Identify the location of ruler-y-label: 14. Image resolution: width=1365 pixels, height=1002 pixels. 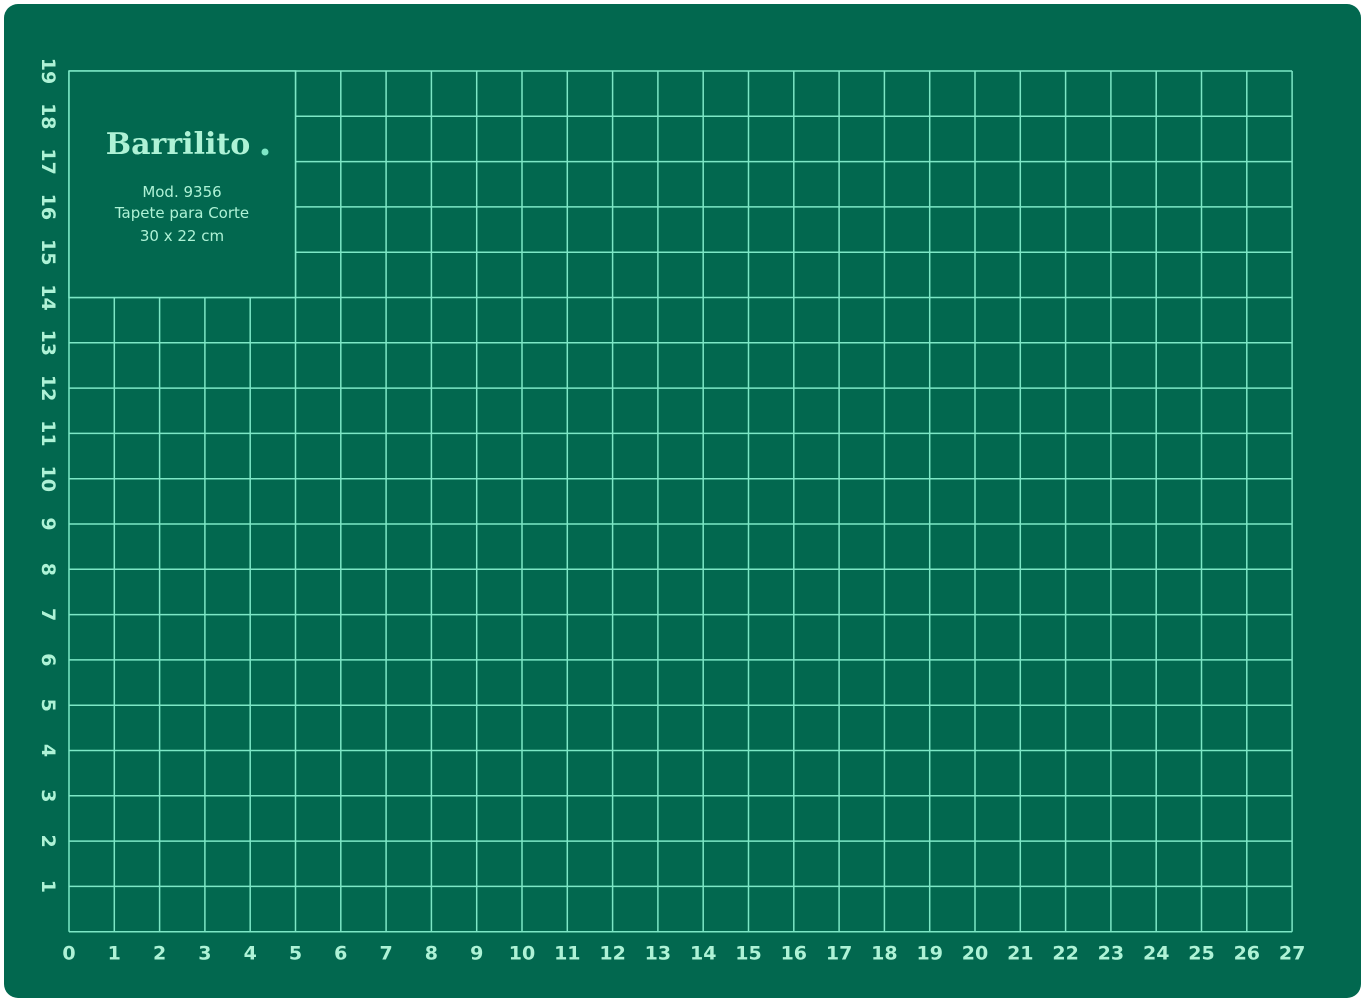
(48, 297).